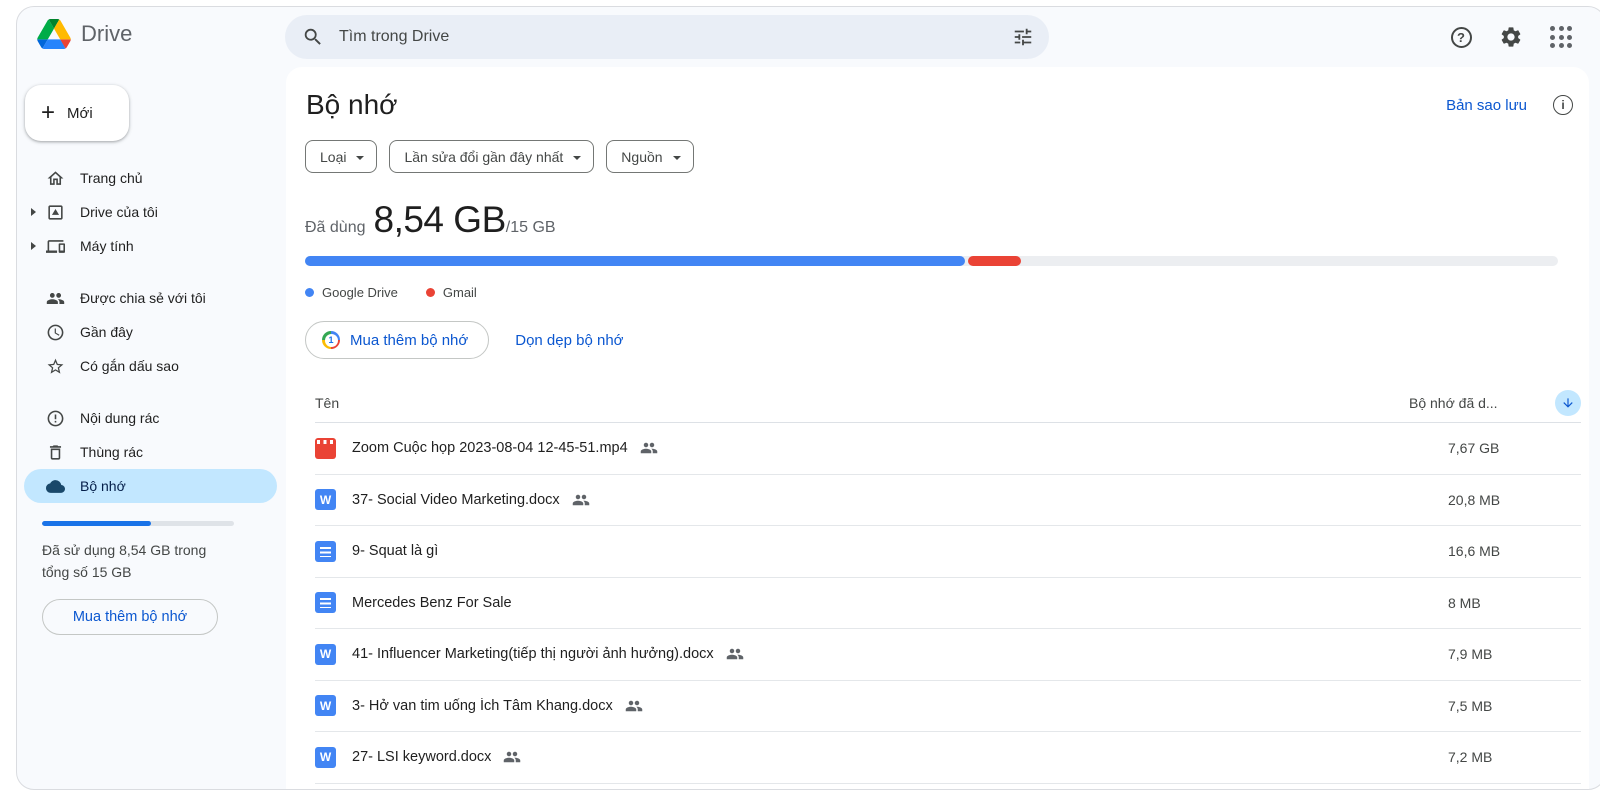 Image resolution: width=1600 pixels, height=807 pixels. I want to click on sidebar-item-starred: Có gắn dấu sao, so click(150, 366).